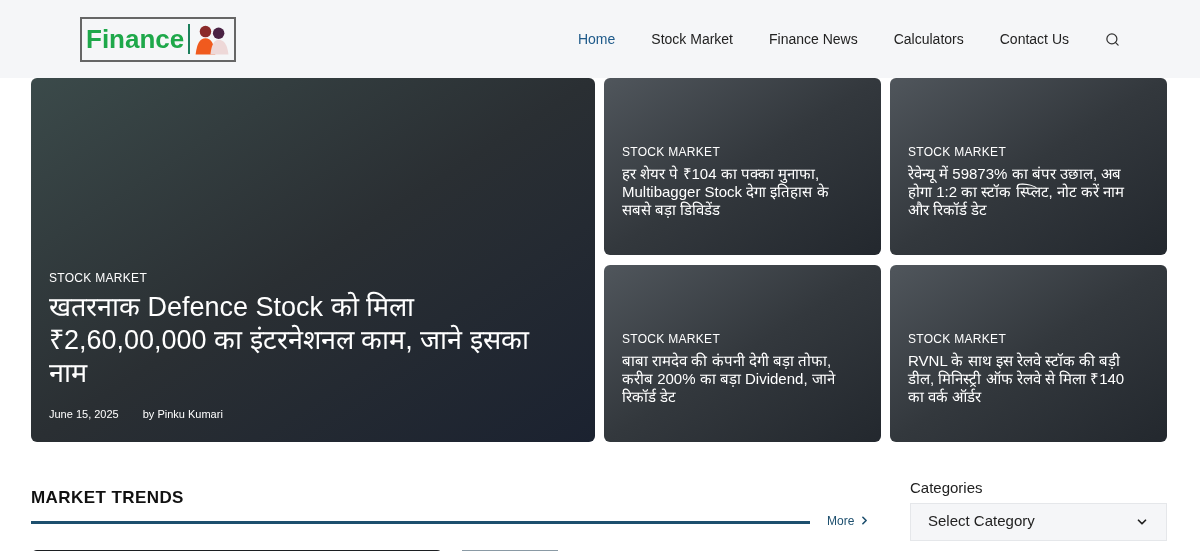  Describe the element at coordinates (740, 192) in the screenshot. I see `article-title: हर शेयर पे ₹104 का पक्का मुनाफा, Multibagger Stock देगा इतिहास के सबसे बड़ा डिविडेंड` at that location.